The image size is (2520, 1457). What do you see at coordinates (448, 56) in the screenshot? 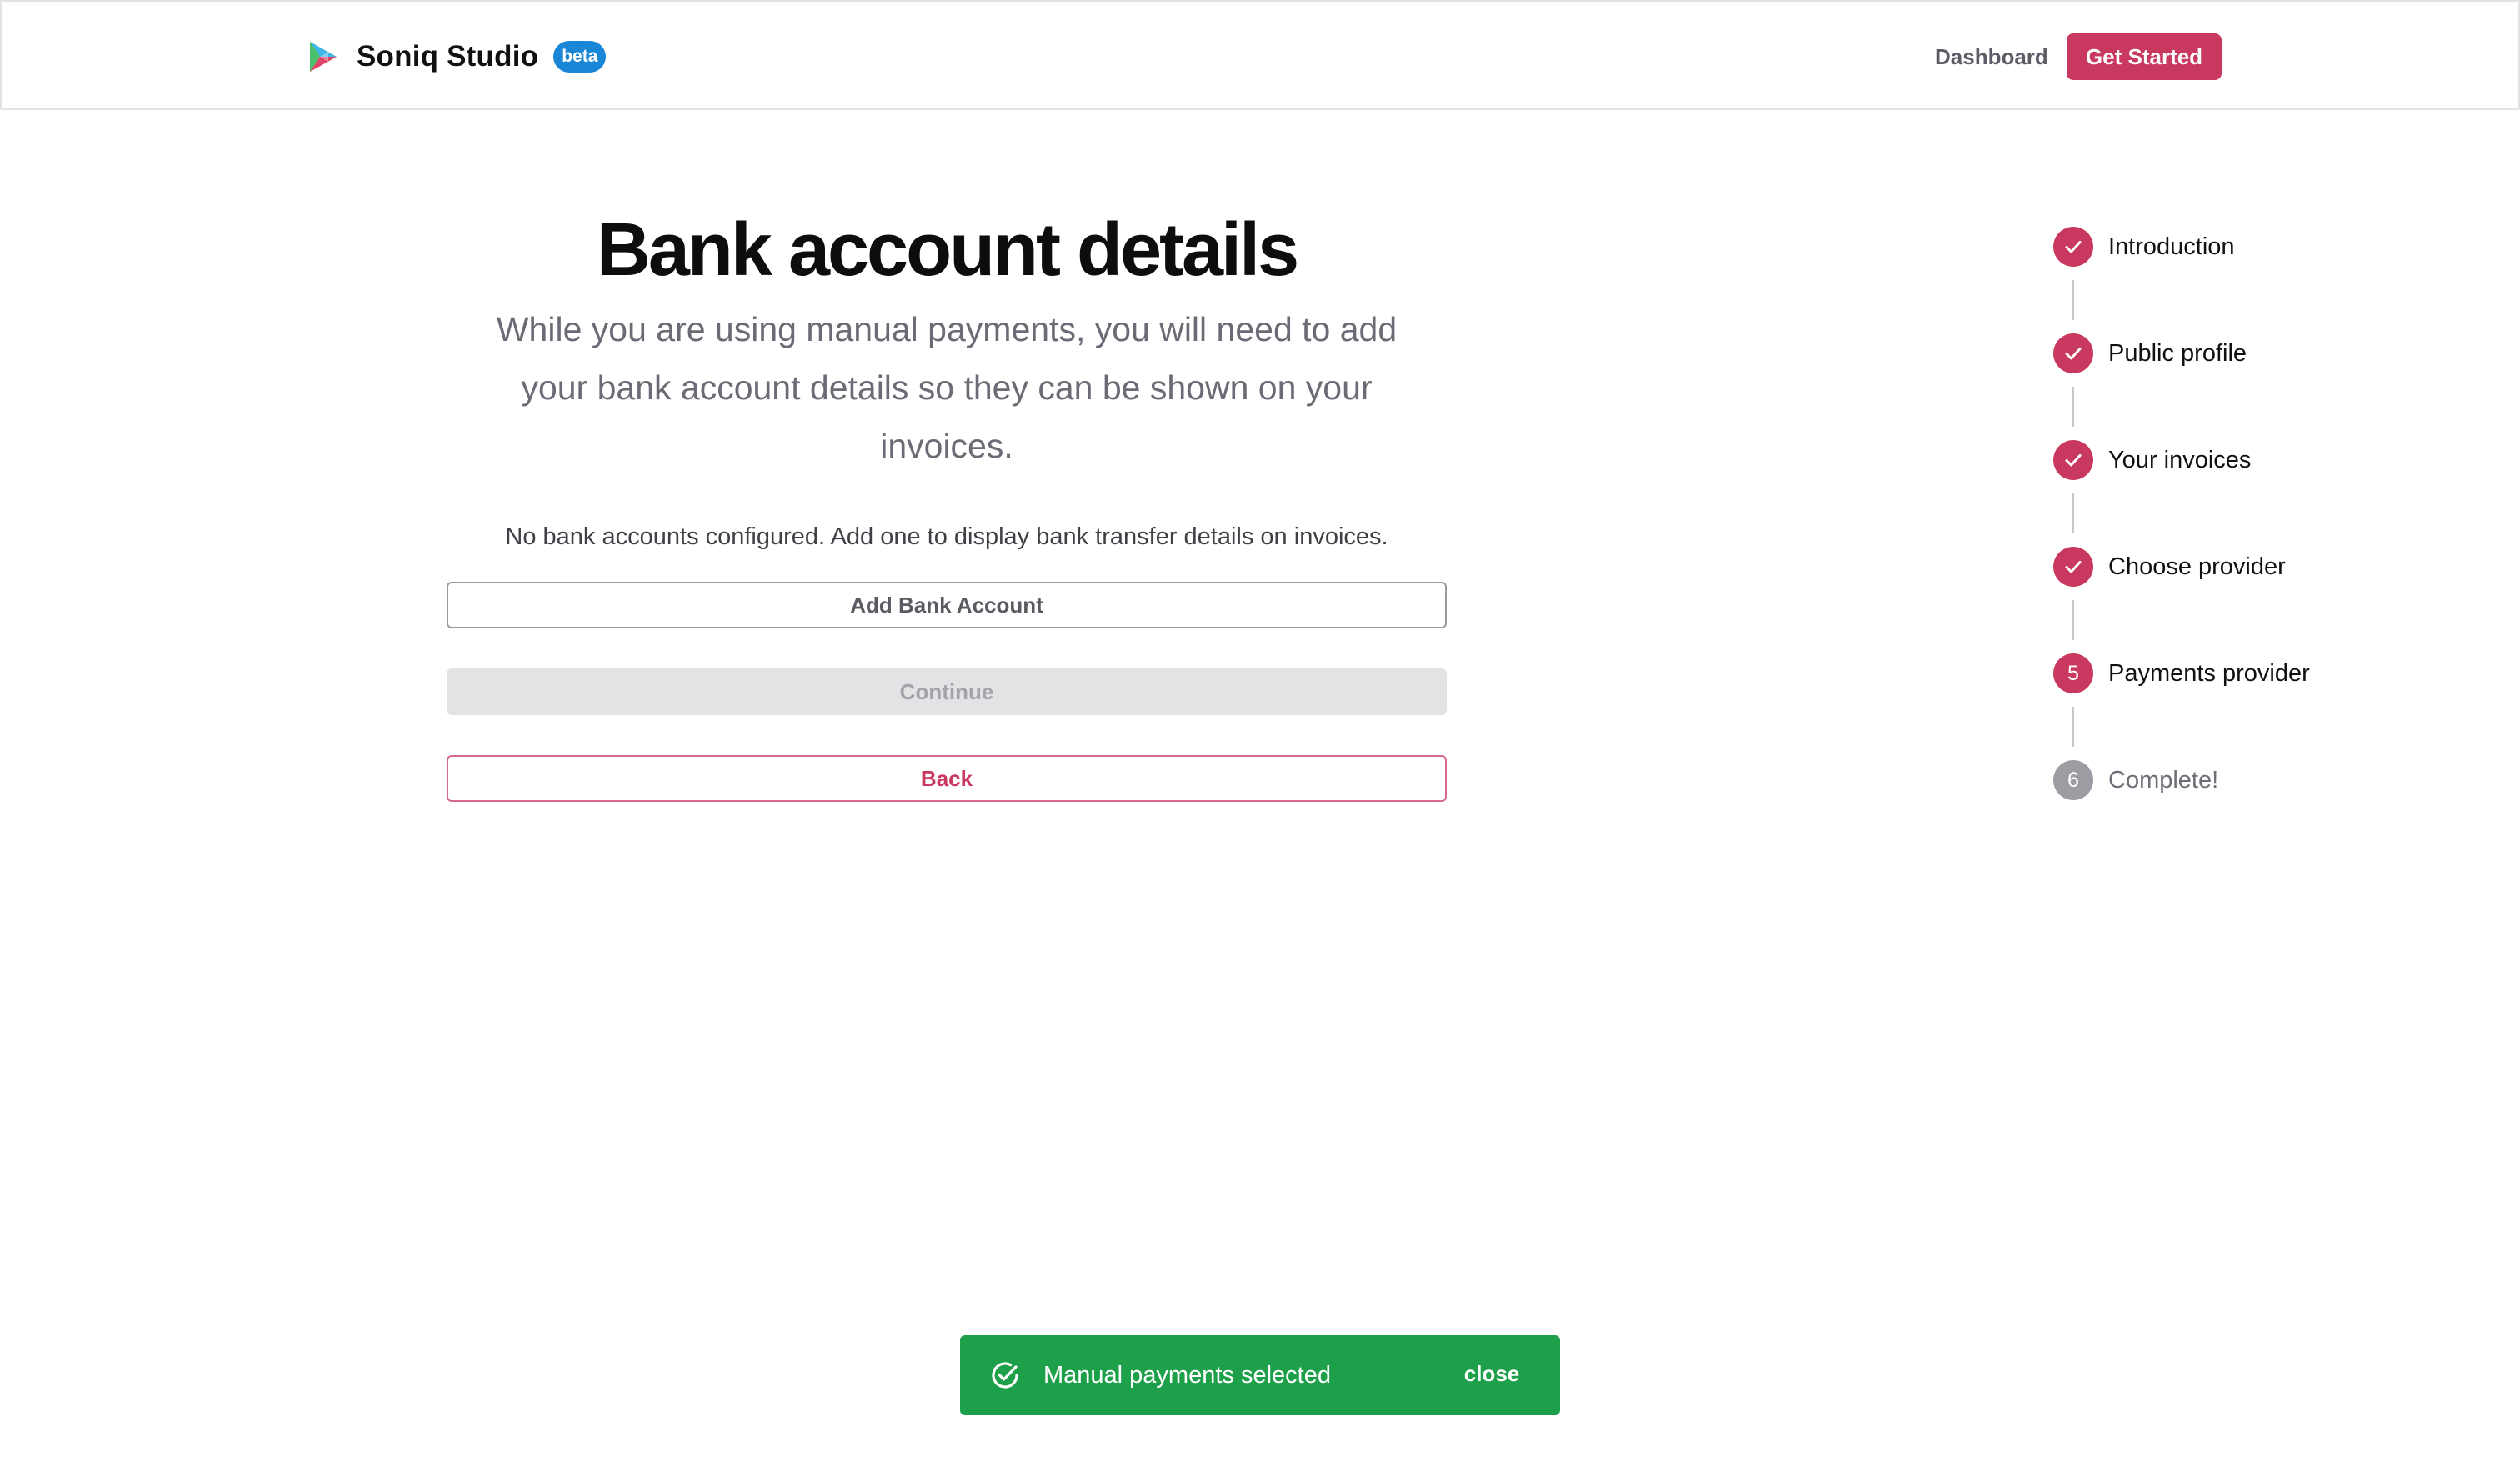
I see `brand-name: Soniq Studio` at bounding box center [448, 56].